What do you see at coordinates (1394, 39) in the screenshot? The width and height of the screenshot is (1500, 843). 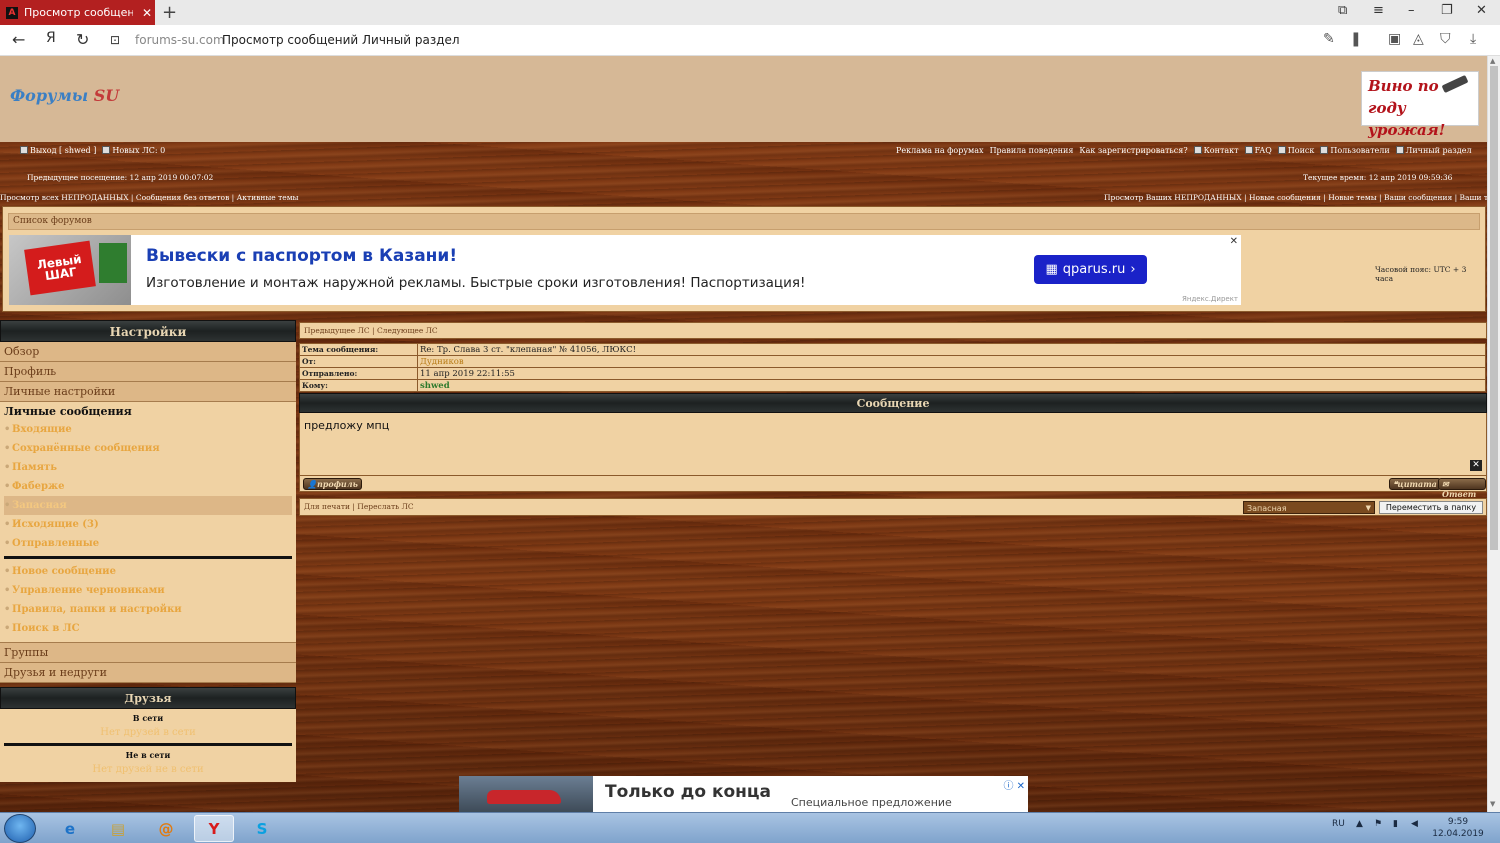 I see `camera-icon: ▣` at bounding box center [1394, 39].